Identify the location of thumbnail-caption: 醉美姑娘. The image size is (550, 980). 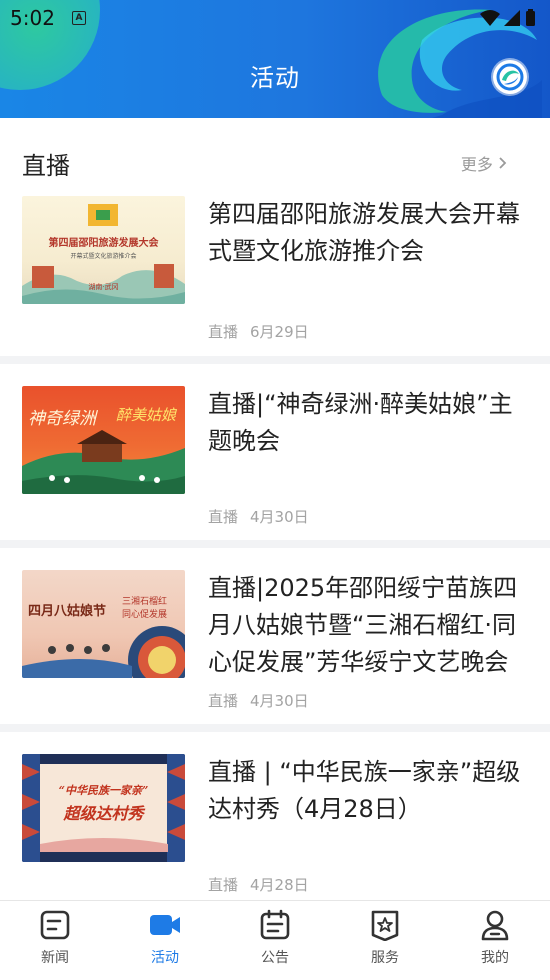
(146, 415).